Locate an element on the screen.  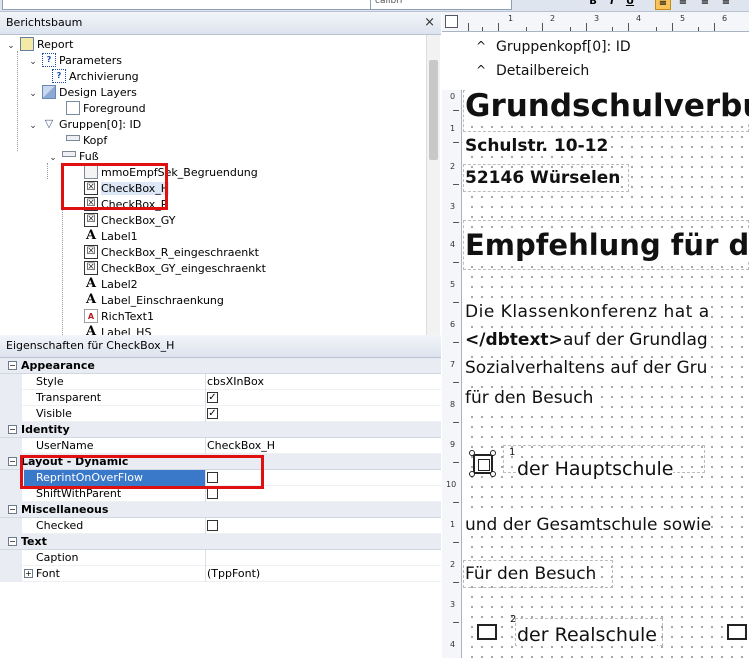
prop-row-caption: Caption is located at coordinates (220, 558).